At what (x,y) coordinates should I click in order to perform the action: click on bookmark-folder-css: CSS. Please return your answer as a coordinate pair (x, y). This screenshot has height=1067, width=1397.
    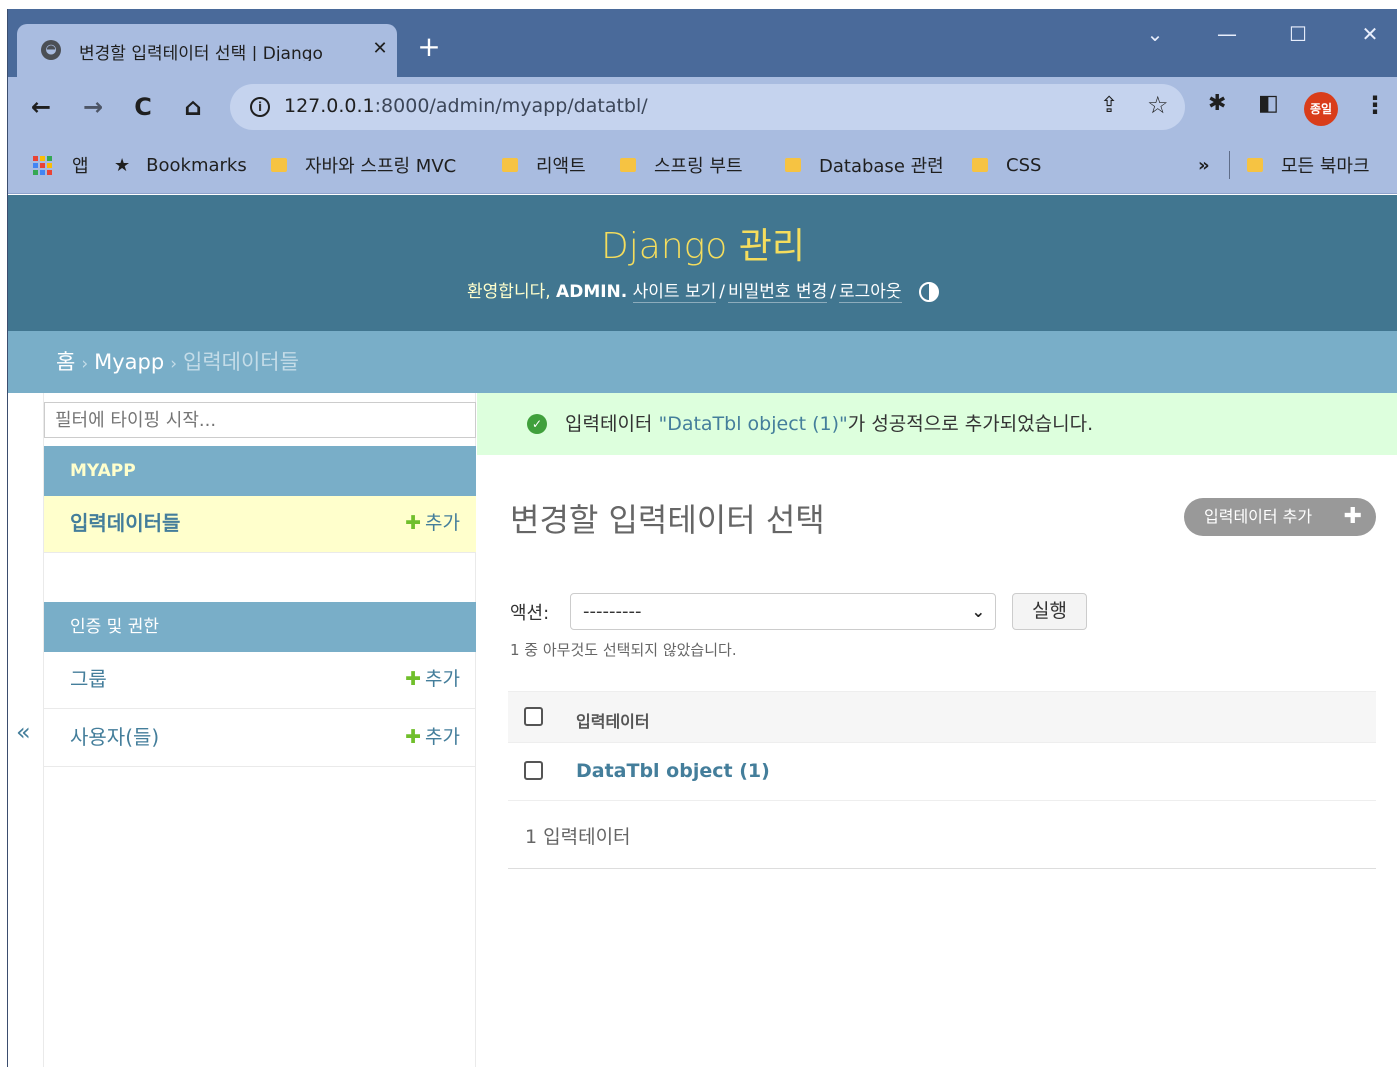
    Looking at the image, I should click on (1006, 165).